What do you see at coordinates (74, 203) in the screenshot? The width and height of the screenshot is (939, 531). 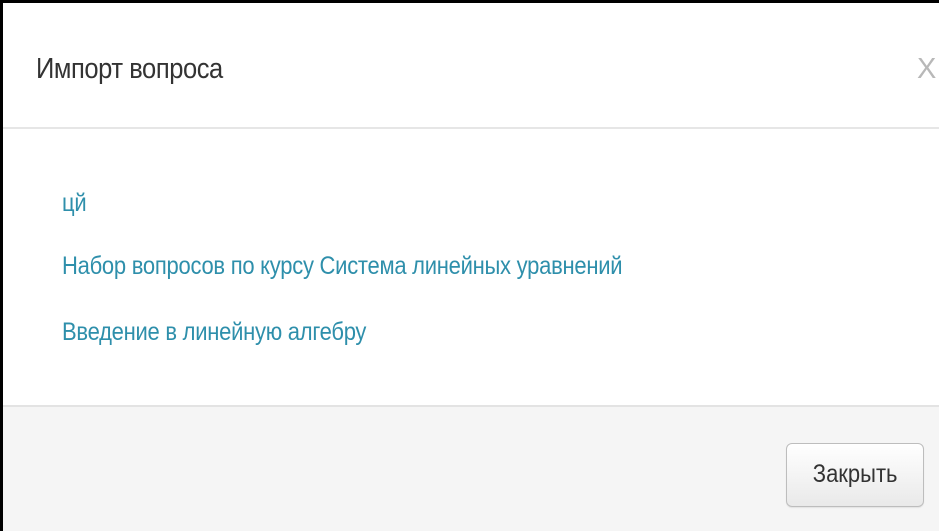 I see `question-set-link: цй` at bounding box center [74, 203].